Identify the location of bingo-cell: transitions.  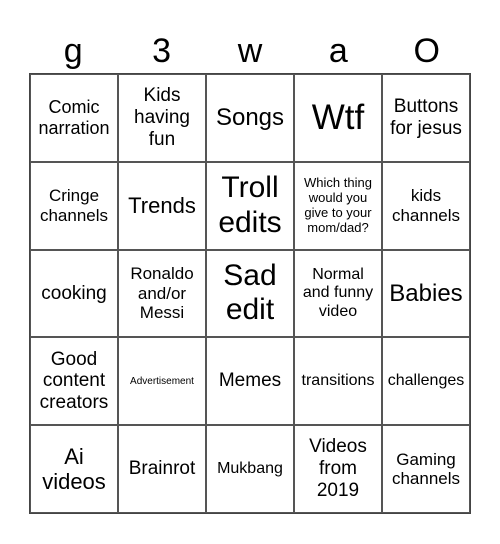
(338, 381).